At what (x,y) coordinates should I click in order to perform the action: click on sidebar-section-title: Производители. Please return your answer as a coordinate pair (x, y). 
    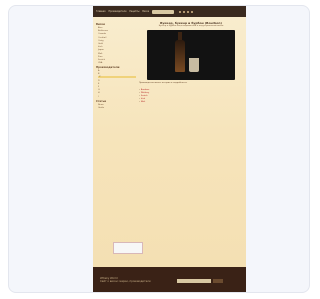
    Looking at the image, I should click on (108, 68).